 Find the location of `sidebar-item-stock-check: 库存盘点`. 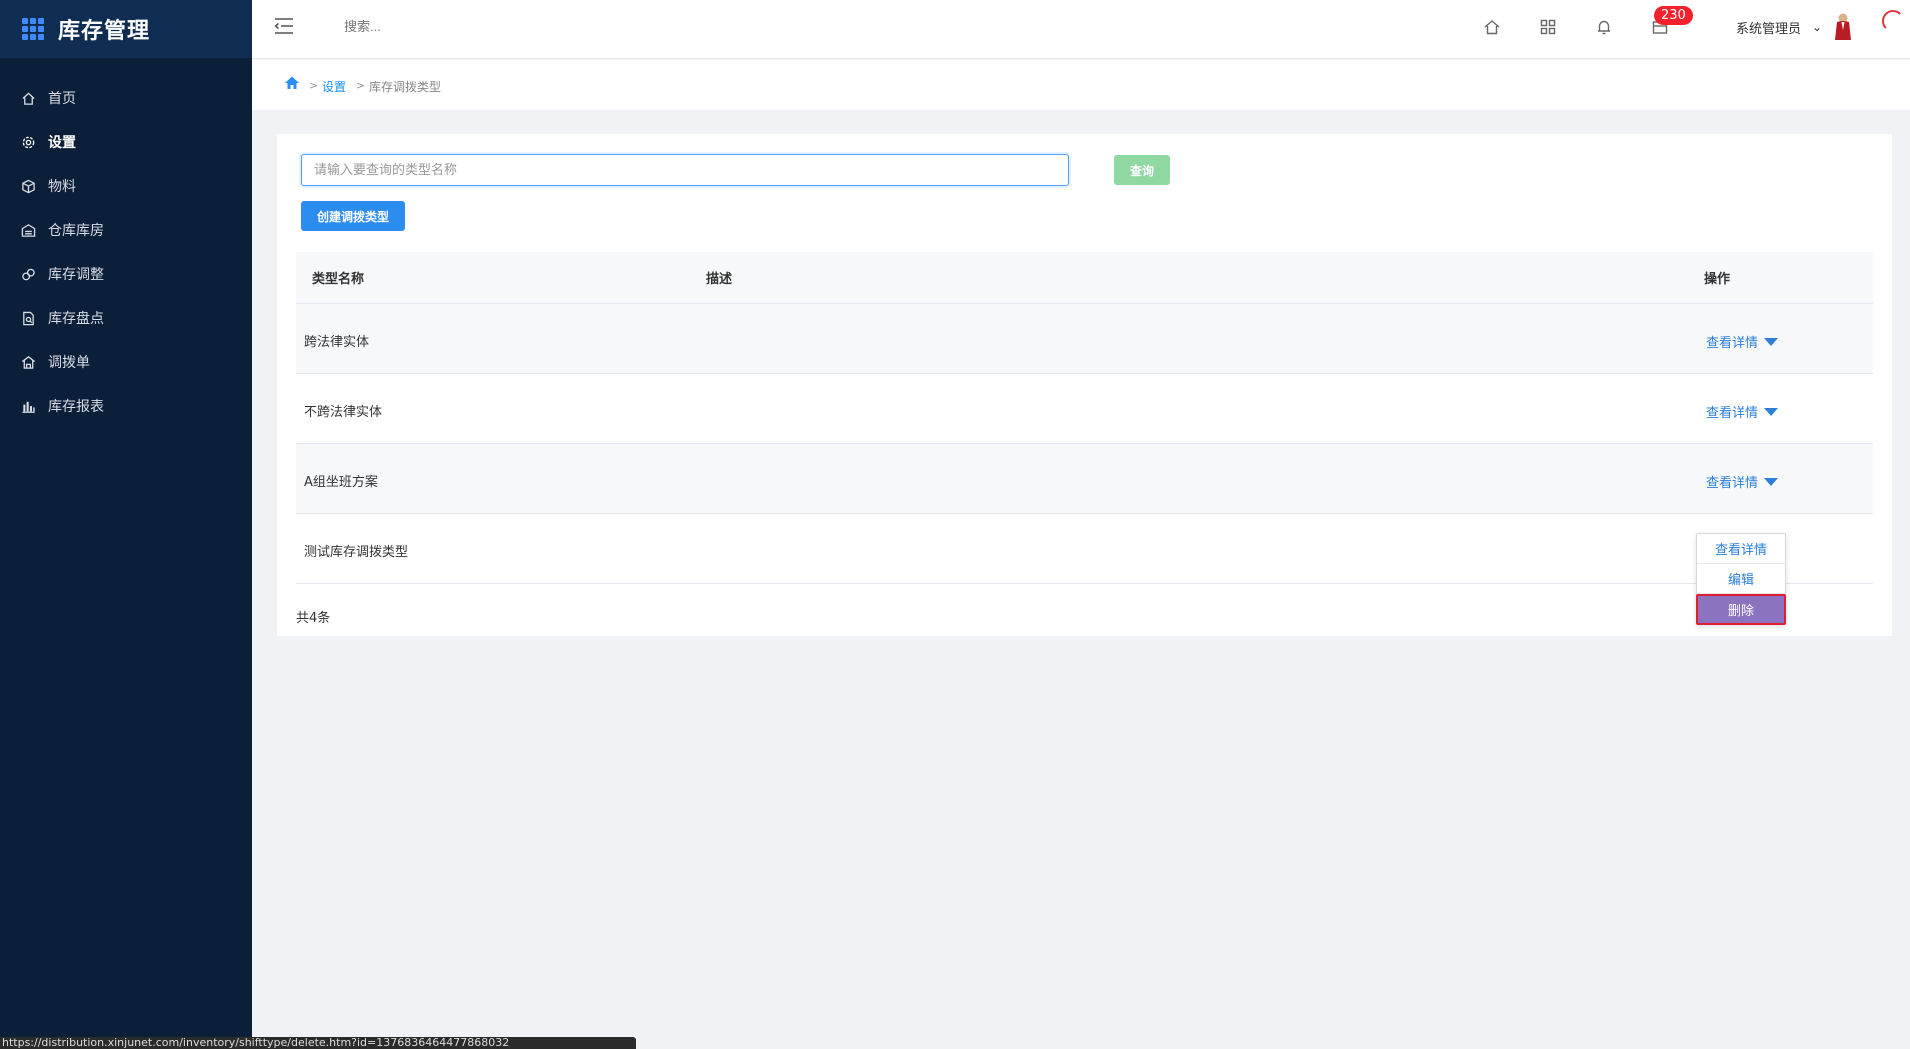

sidebar-item-stock-check: 库存盘点 is located at coordinates (126, 318).